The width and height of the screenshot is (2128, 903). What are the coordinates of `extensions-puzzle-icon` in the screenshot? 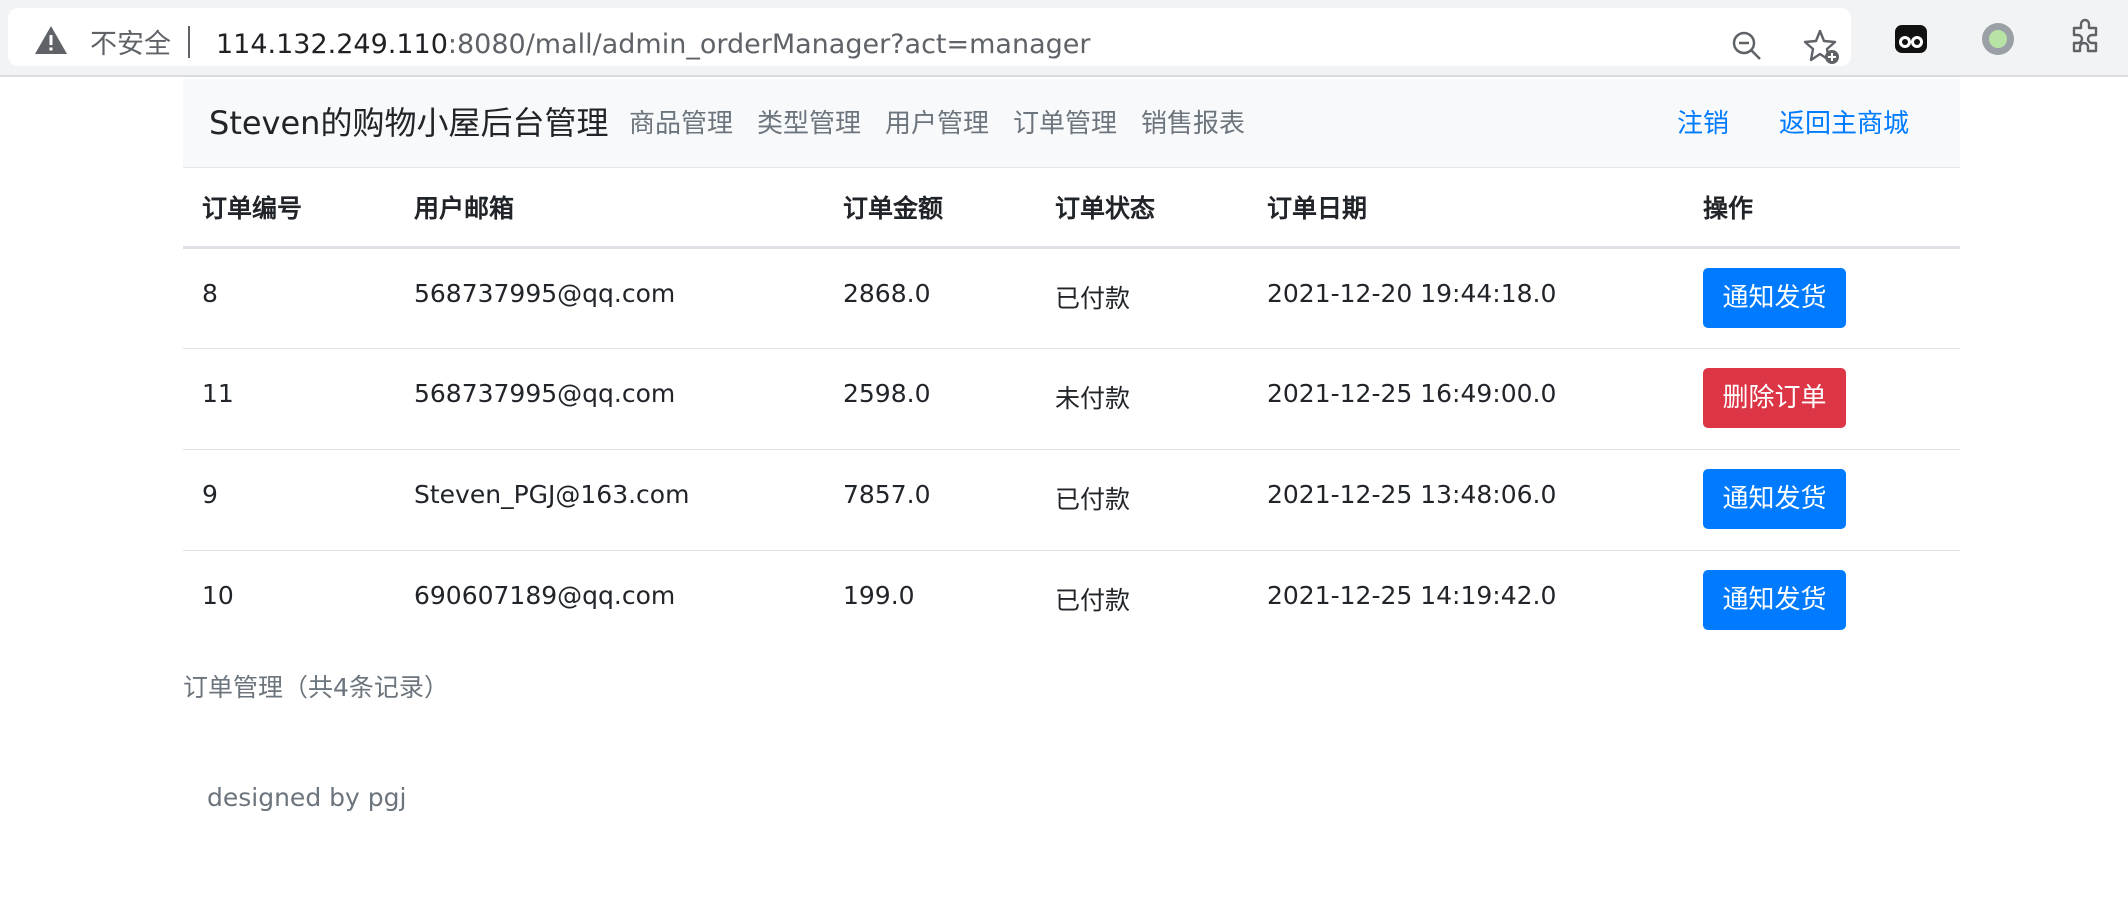 It's located at (2085, 37).